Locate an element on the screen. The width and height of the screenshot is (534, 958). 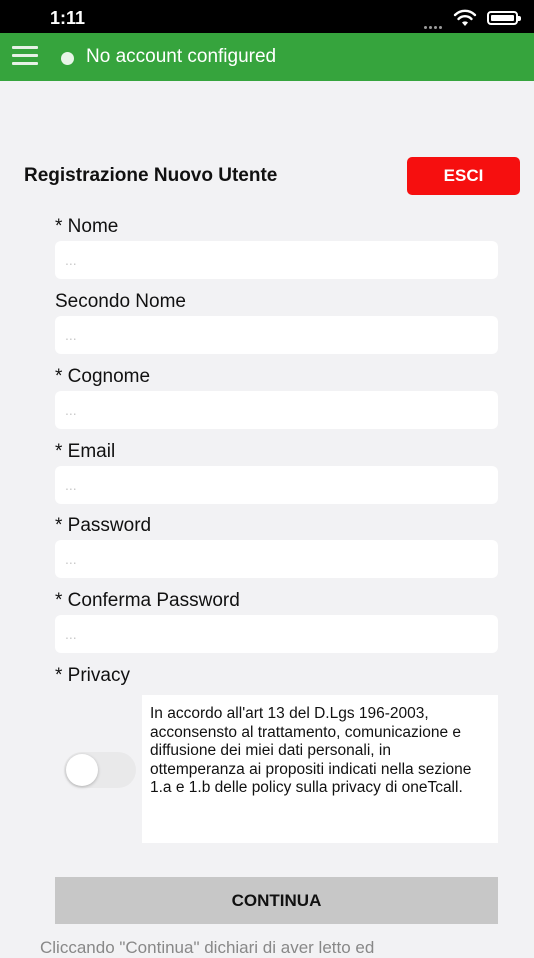
privacy-toggle is located at coordinates (100, 770).